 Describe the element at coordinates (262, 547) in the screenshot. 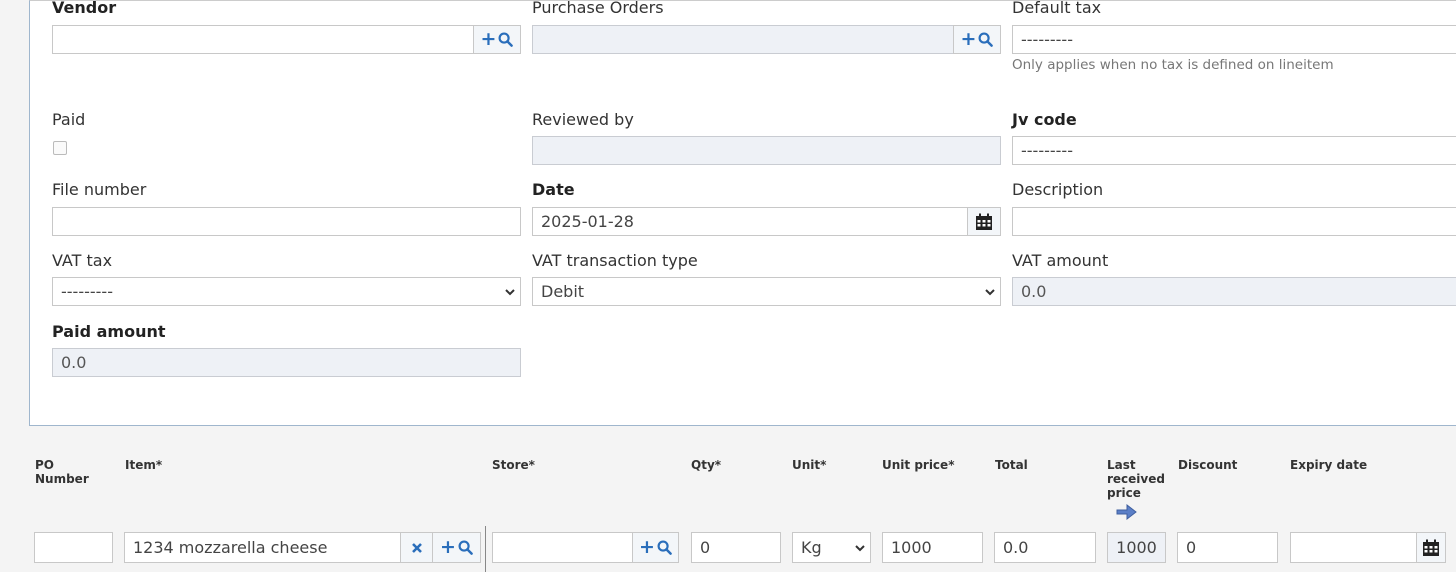

I see `item-input: 1234 mozzarella cheese` at that location.